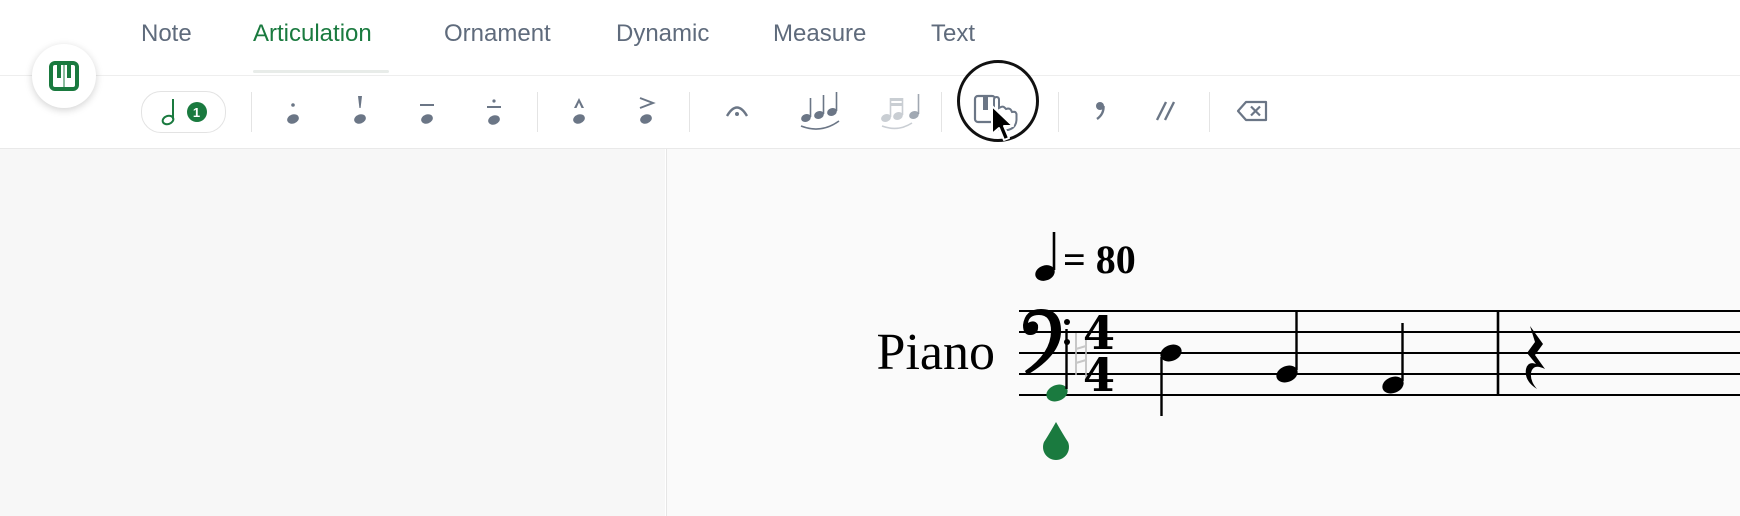 This screenshot has width=1740, height=516. I want to click on marcato-icon, so click(579, 111).